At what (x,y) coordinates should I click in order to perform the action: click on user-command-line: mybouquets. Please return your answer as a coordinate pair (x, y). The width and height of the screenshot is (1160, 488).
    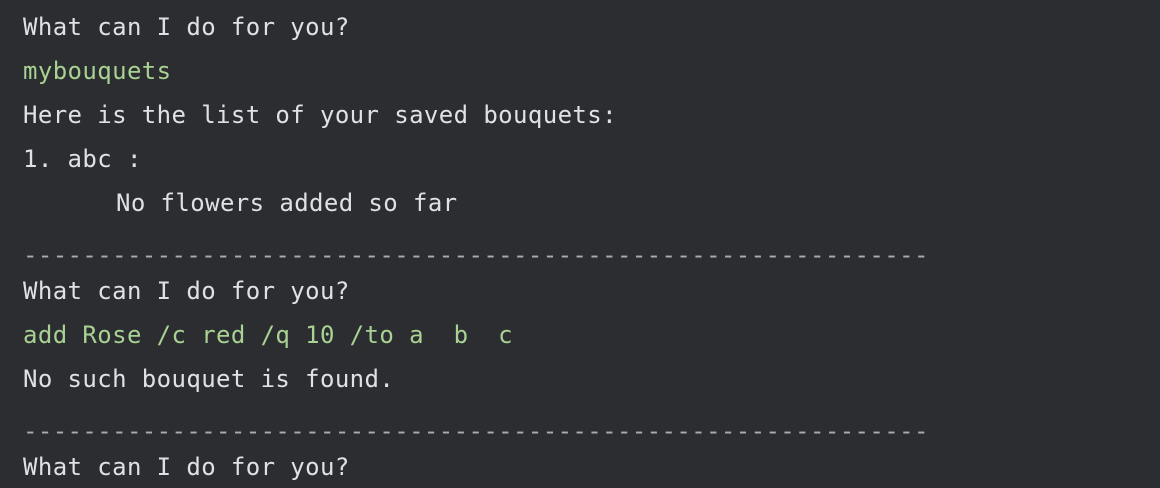
    Looking at the image, I should click on (97, 71).